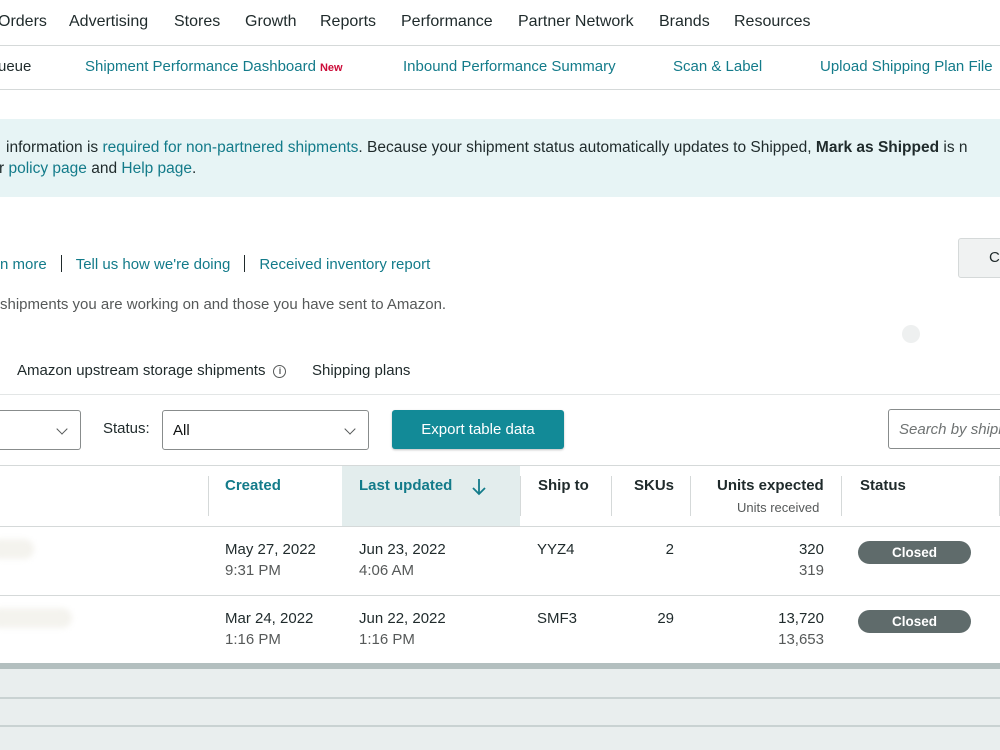 Image resolution: width=1000 pixels, height=750 pixels. What do you see at coordinates (23, 22) in the screenshot?
I see `nav-orders: Orders` at bounding box center [23, 22].